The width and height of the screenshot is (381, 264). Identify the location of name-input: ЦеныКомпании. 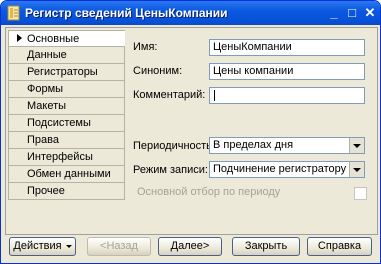
(287, 47).